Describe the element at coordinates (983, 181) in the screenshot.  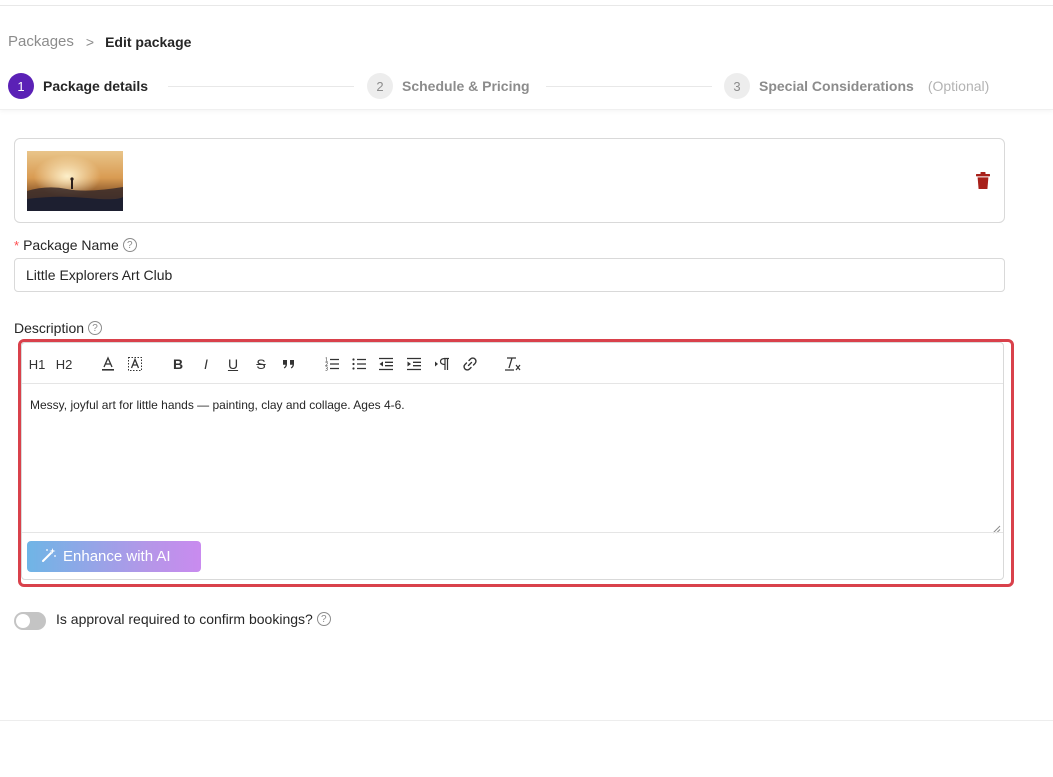
I see `delete-image-icon` at that location.